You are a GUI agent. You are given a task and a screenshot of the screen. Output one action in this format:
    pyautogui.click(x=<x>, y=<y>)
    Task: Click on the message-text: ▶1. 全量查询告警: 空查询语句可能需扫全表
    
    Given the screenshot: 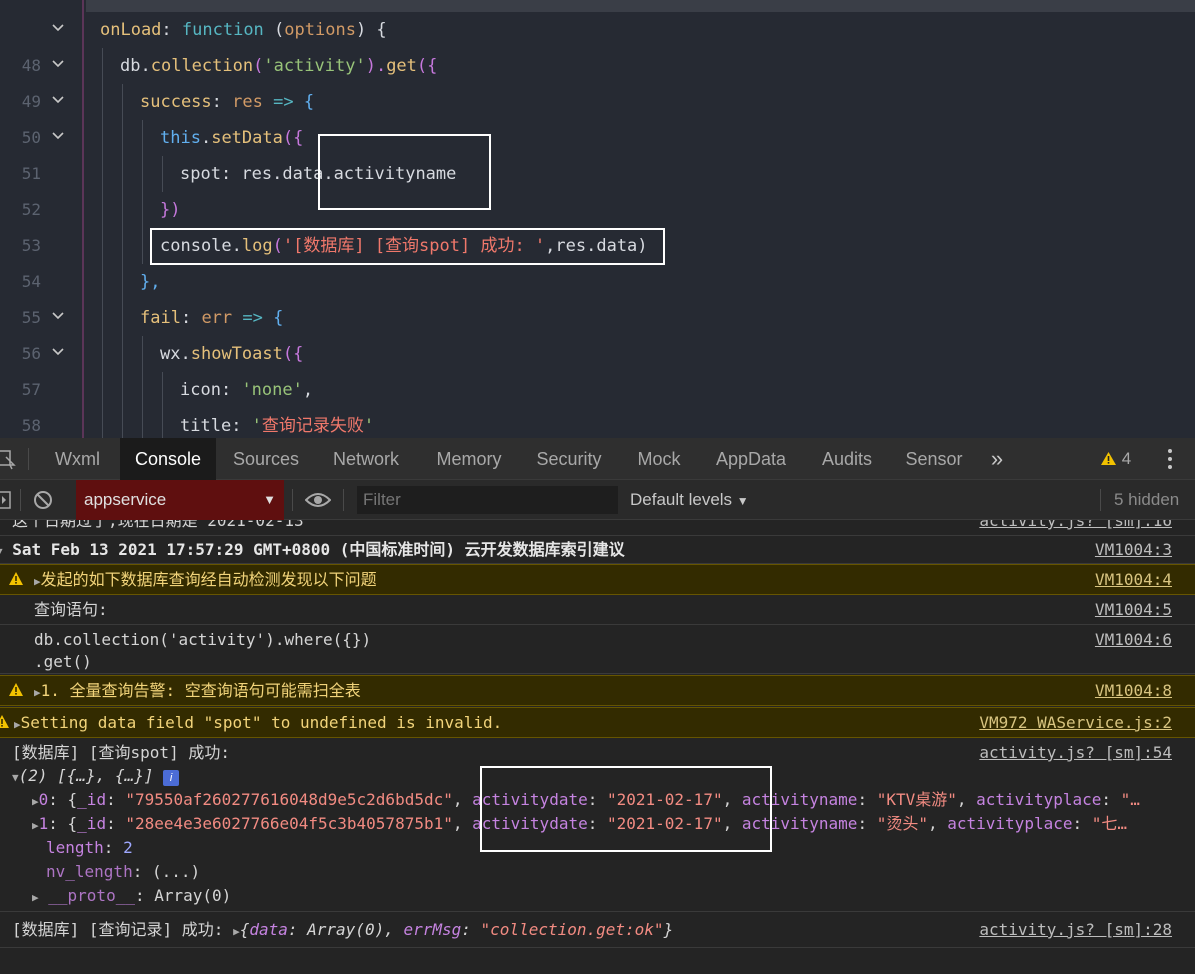 What is the action you would take?
    pyautogui.click(x=197, y=690)
    